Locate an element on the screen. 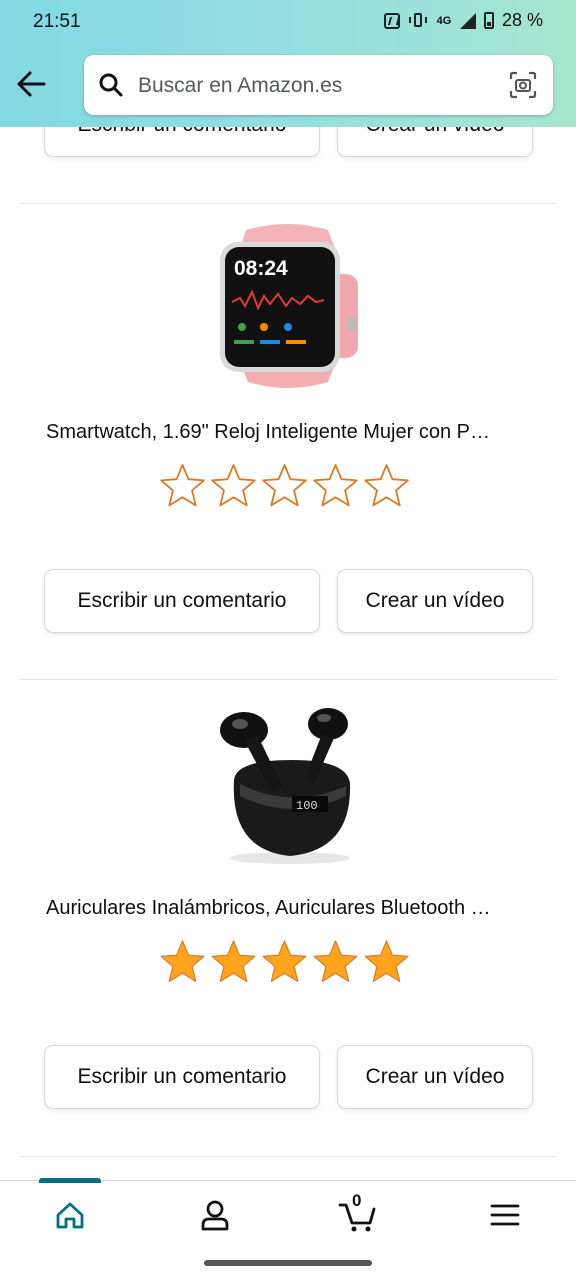  back-arrow-icon is located at coordinates (32, 84).